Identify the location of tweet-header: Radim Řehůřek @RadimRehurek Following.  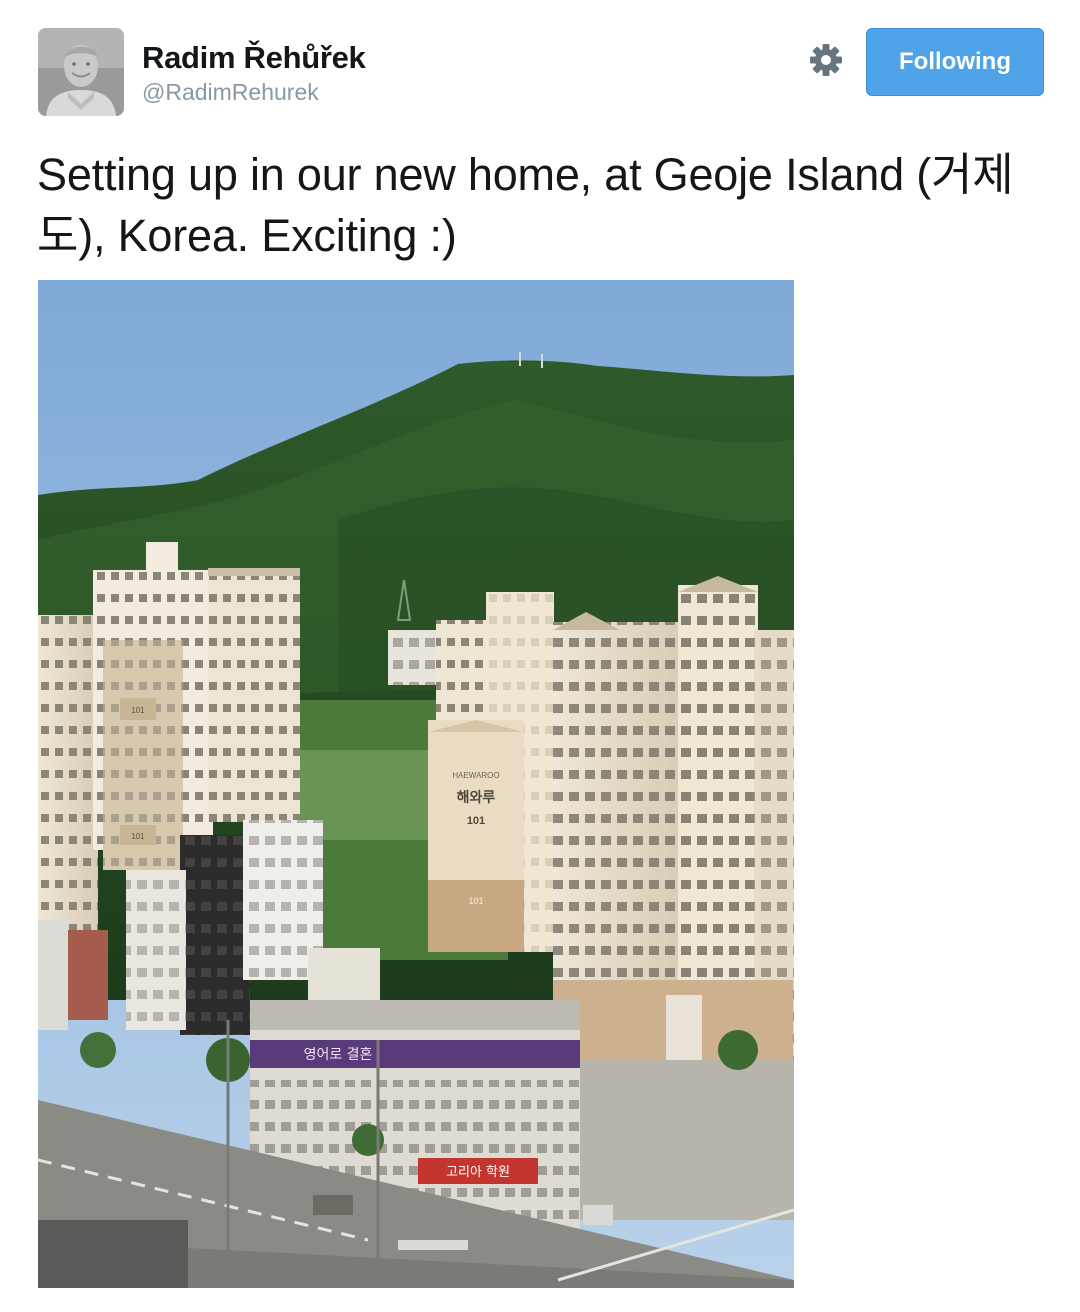
(541, 73).